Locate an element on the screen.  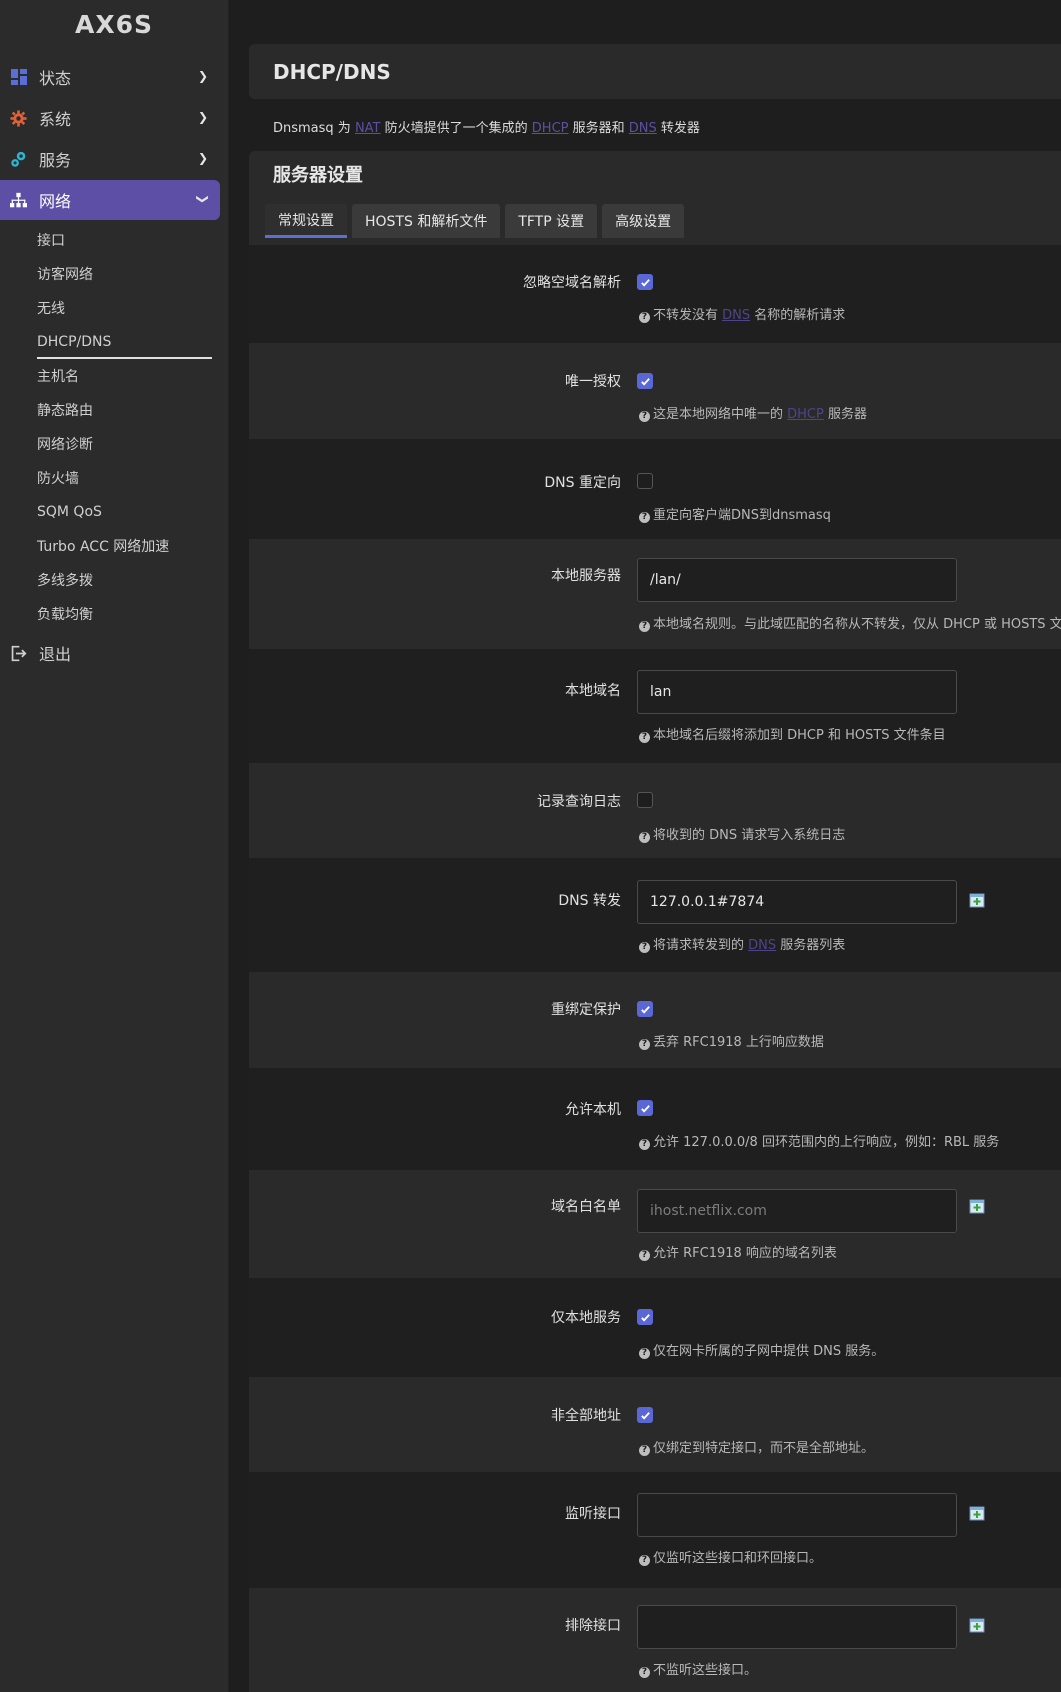
listen-interface-input is located at coordinates (797, 1515).